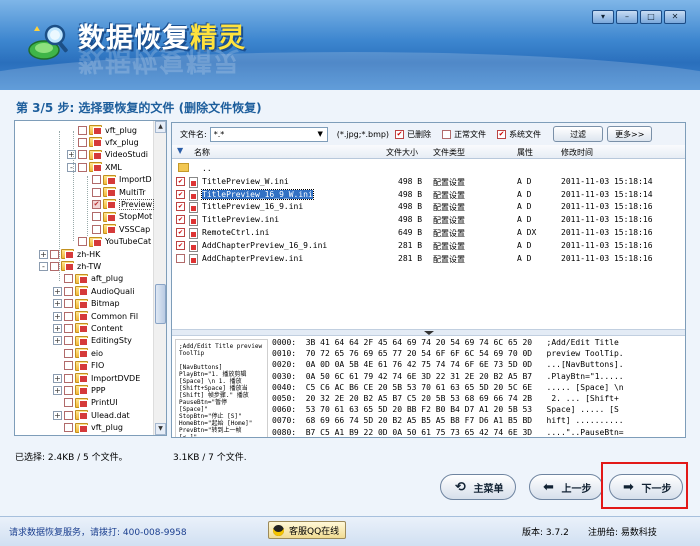 The width and height of the screenshot is (700, 546). What do you see at coordinates (109, 242) in the screenshot?
I see `tree-item: YouTubeCat` at bounding box center [109, 242].